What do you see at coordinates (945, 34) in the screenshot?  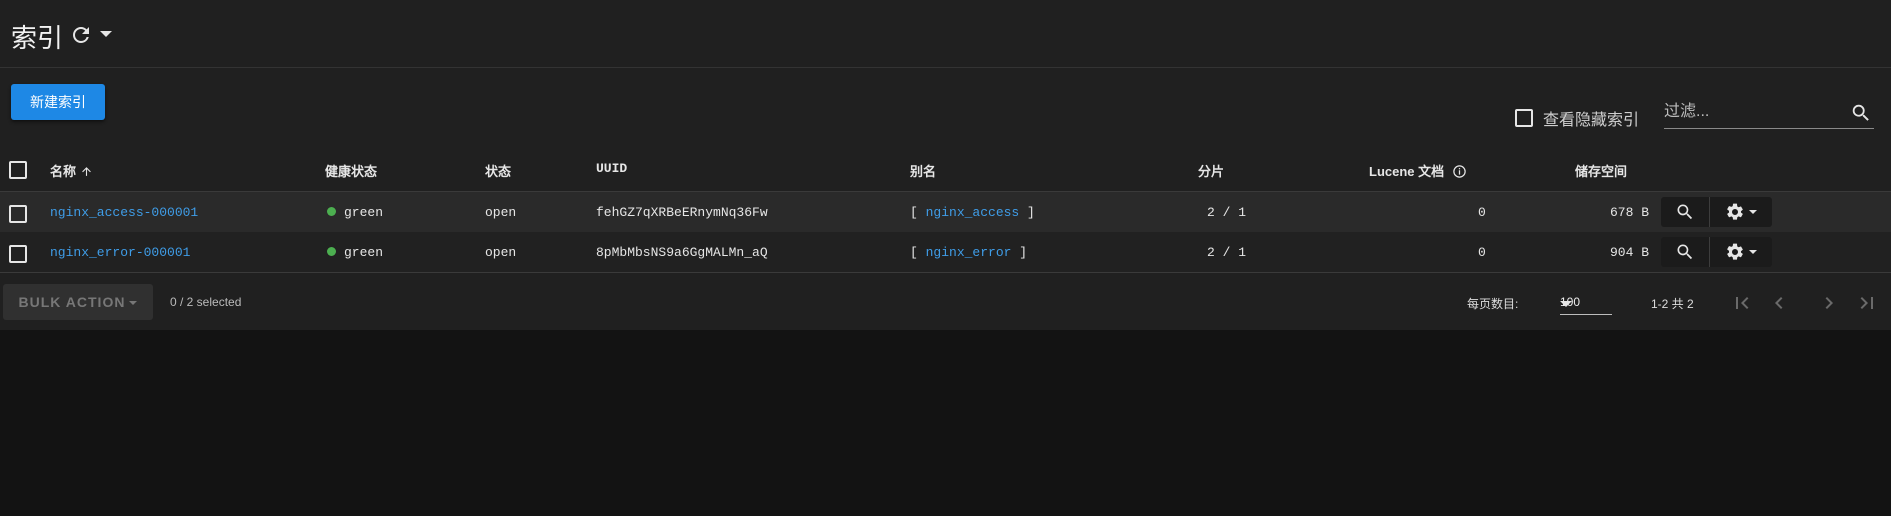 I see `page-header: 索引` at bounding box center [945, 34].